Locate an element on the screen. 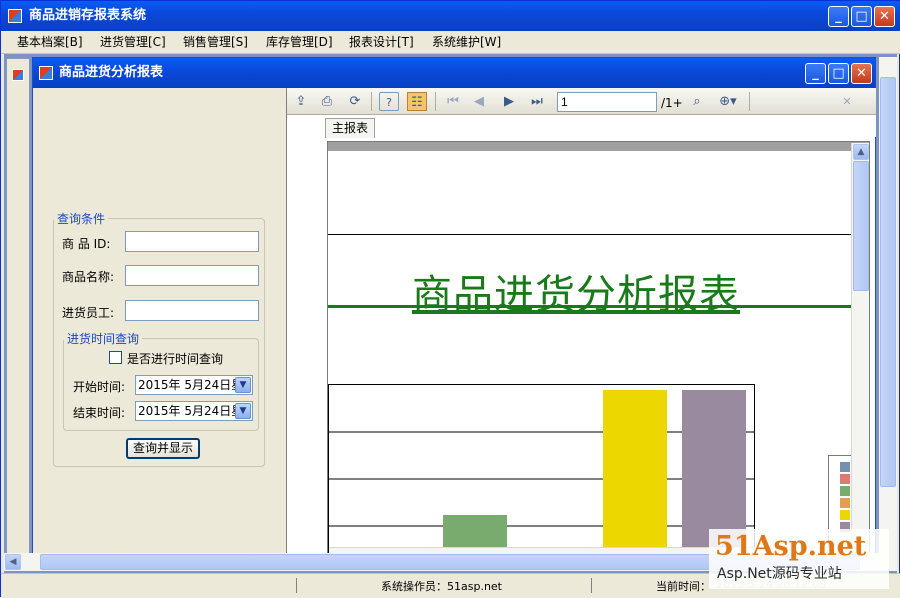 Image resolution: width=900 pixels, height=598 pixels. find-icon: ⌕ is located at coordinates (697, 101).